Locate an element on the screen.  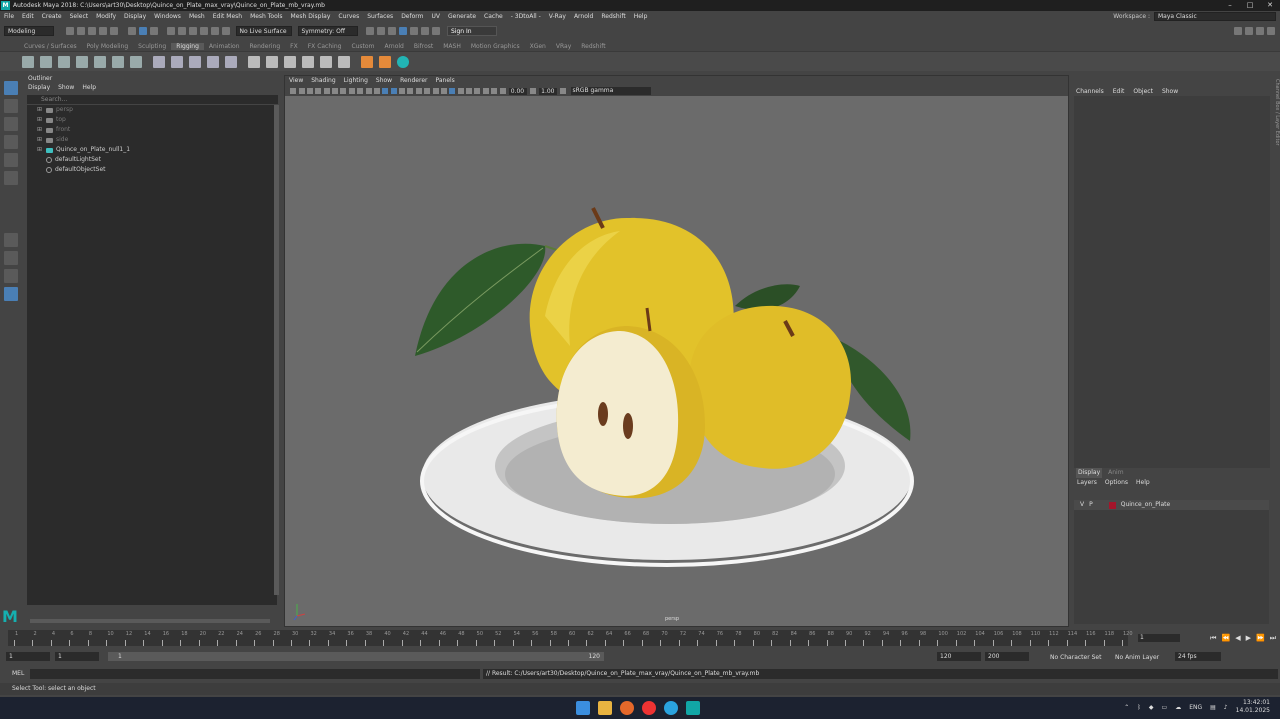
mel-label: MEL is located at coordinates (18, 673).